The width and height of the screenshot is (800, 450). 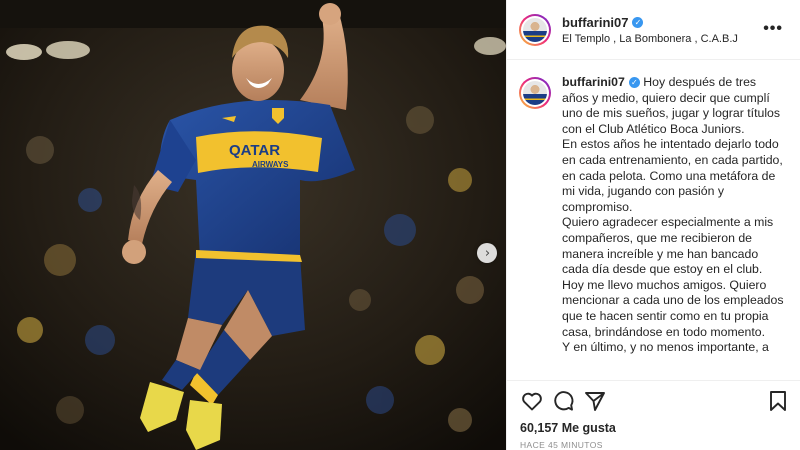 What do you see at coordinates (535, 29) in the screenshot?
I see `avatar` at bounding box center [535, 29].